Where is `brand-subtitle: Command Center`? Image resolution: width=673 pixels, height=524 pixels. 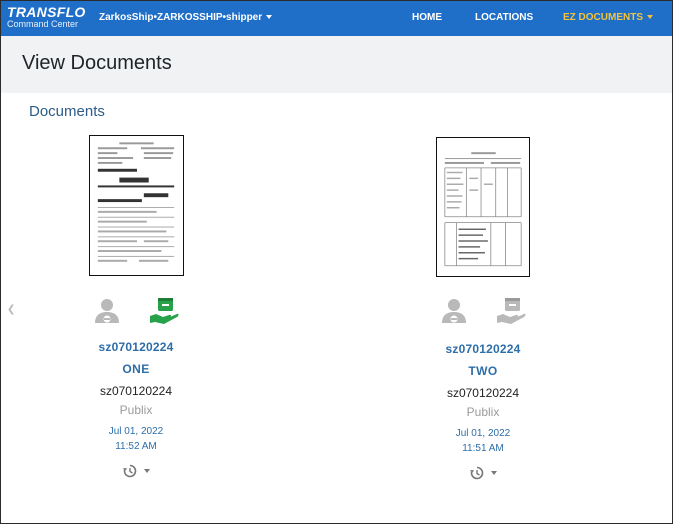
brand-subtitle: Command Center is located at coordinates (43, 24).